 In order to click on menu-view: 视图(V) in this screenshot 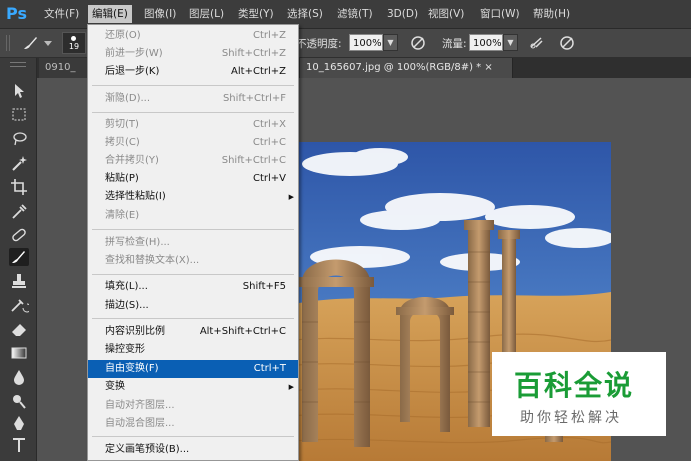, I will do `click(446, 14)`.